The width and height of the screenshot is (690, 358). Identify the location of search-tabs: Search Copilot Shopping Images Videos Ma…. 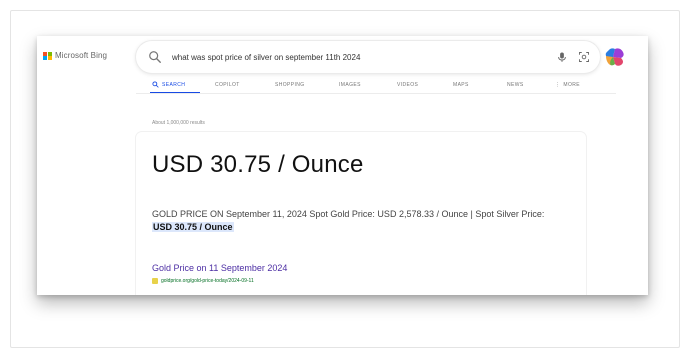
(367, 87).